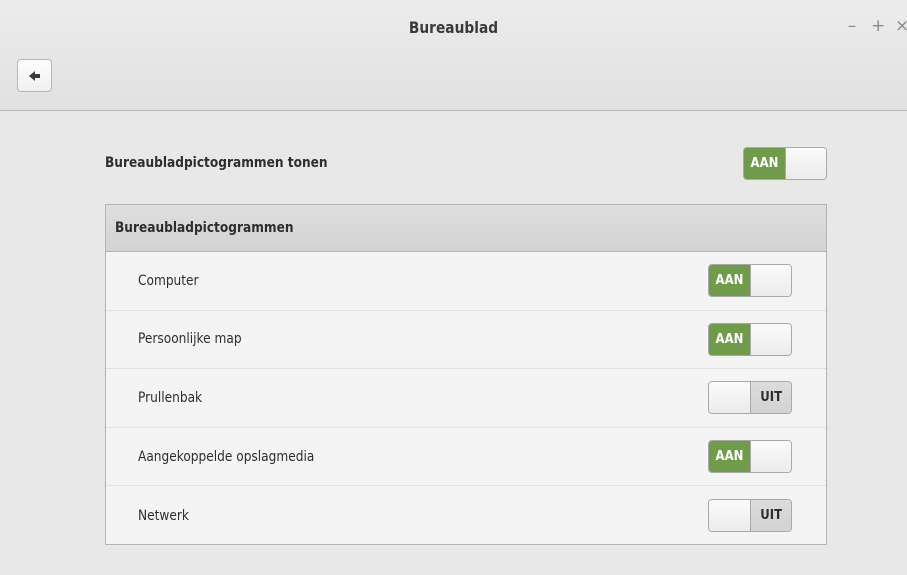 This screenshot has height=575, width=907. I want to click on show-desktop-icons-row: Bureaubladpictogrammen tonen AAN, so click(466, 163).